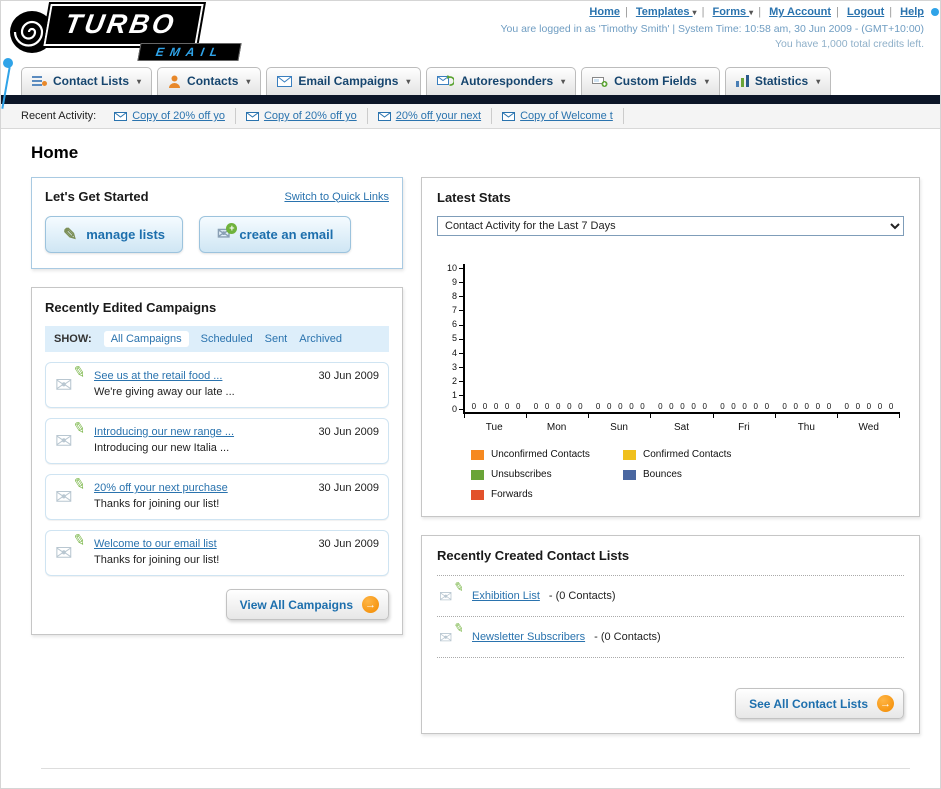 The width and height of the screenshot is (941, 789). What do you see at coordinates (457, 409) in the screenshot?
I see `chart-y-tick-label: 0` at bounding box center [457, 409].